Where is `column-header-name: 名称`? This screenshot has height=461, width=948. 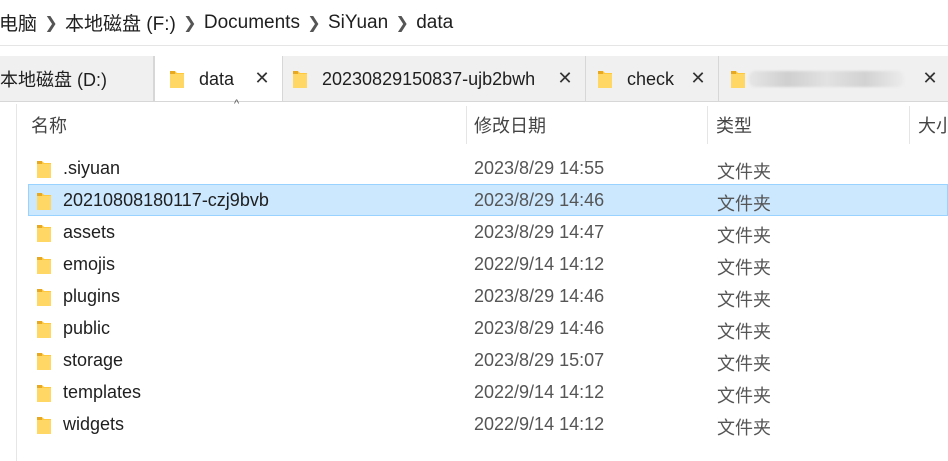 column-header-name: 名称 is located at coordinates (243, 125).